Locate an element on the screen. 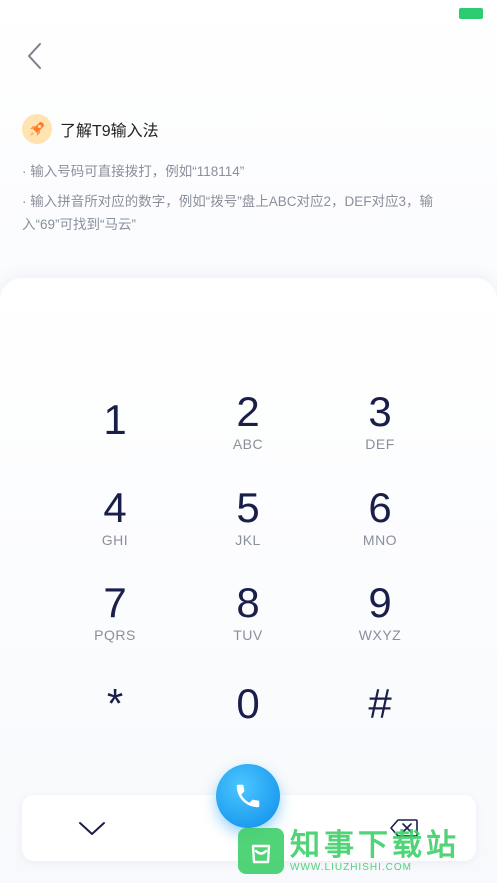 The height and width of the screenshot is (883, 497). key-digit: 0 is located at coordinates (248, 703).